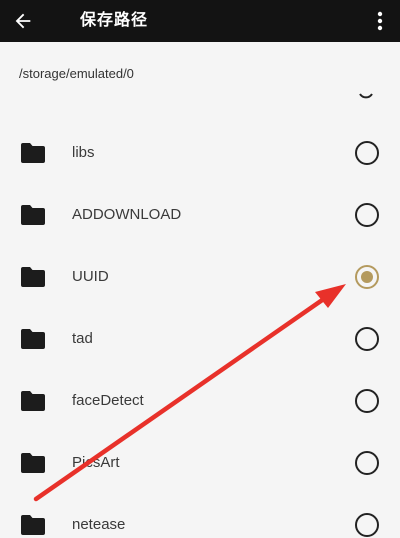 The height and width of the screenshot is (538, 400). I want to click on arrow-left-icon, so click(23, 21).